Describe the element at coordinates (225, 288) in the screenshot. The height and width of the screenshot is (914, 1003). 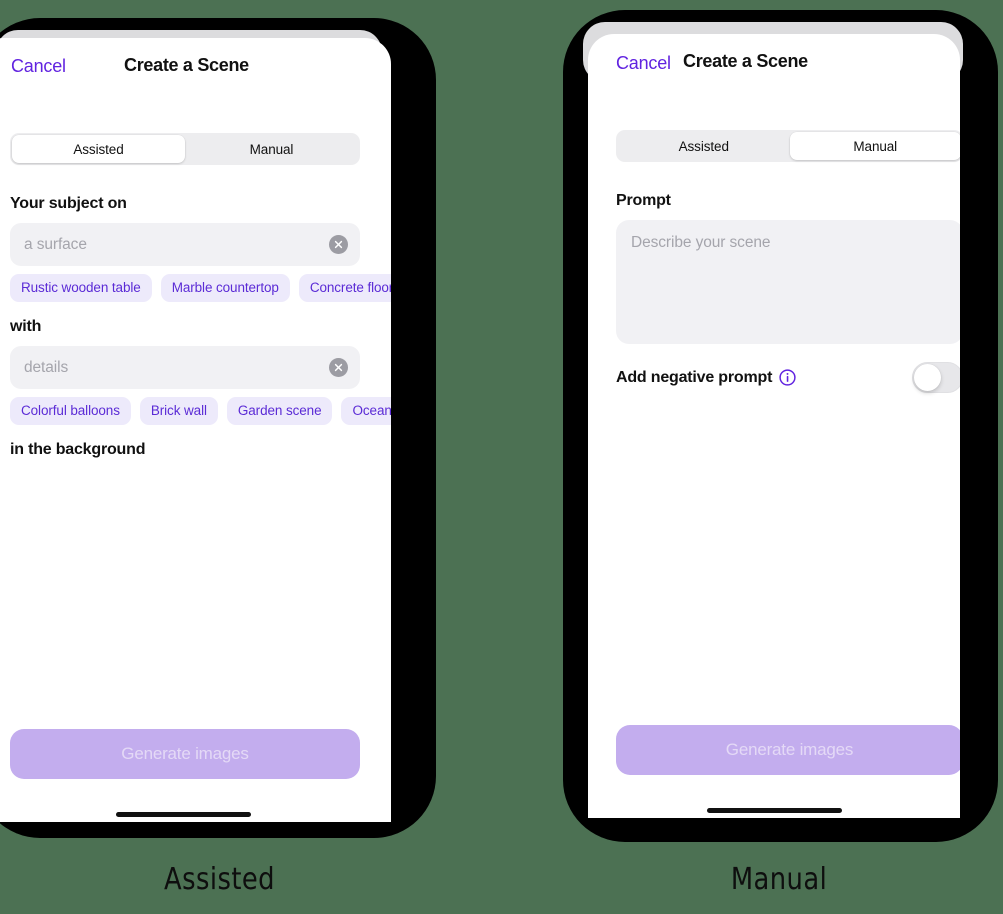
I see `chip-marble-countertop: Marble countertop` at that location.